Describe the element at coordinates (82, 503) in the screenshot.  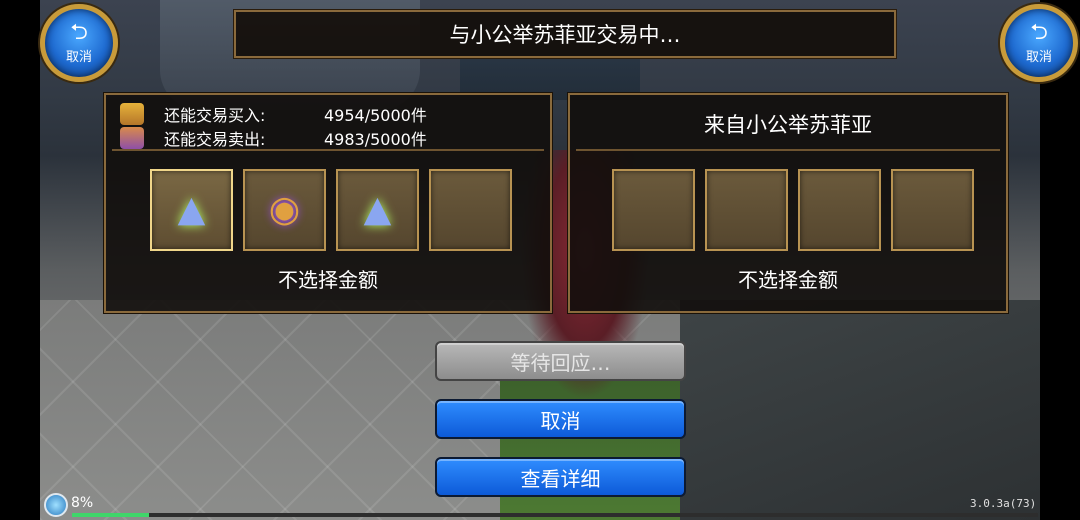
I see `progress-percent: 8%` at that location.